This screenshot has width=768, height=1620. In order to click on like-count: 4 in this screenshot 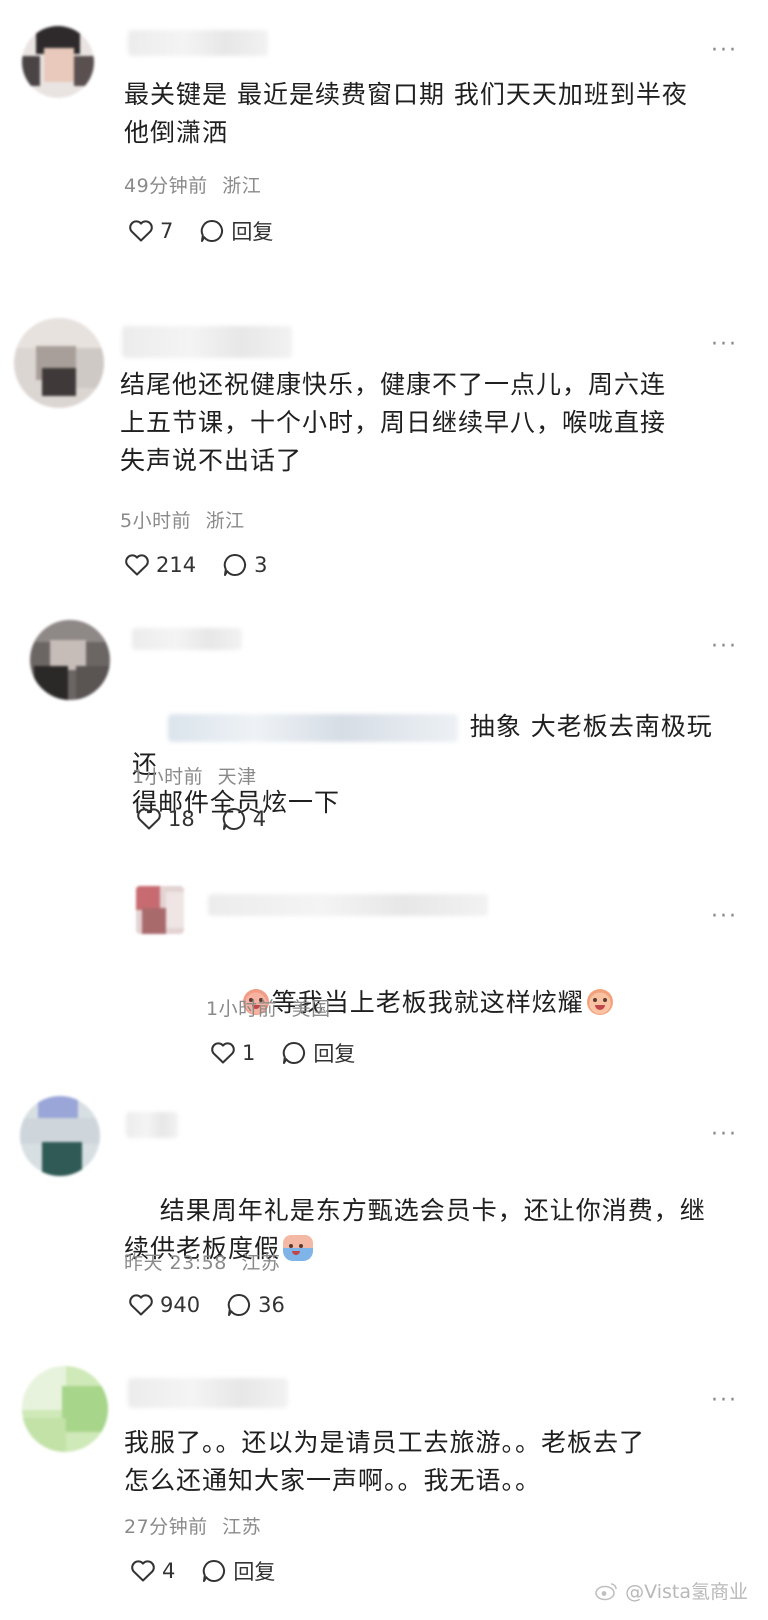, I will do `click(169, 1571)`.